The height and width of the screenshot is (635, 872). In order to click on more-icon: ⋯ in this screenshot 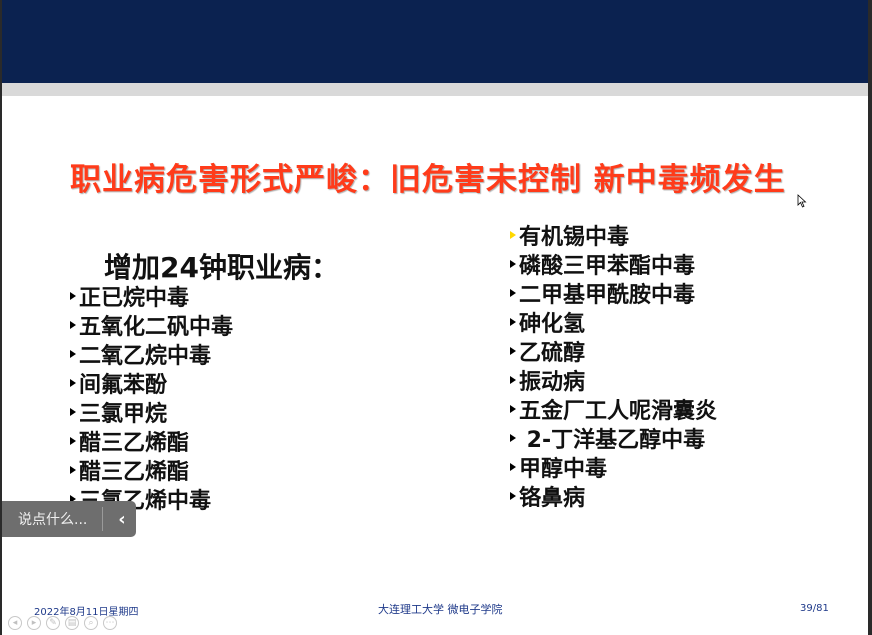, I will do `click(110, 623)`.